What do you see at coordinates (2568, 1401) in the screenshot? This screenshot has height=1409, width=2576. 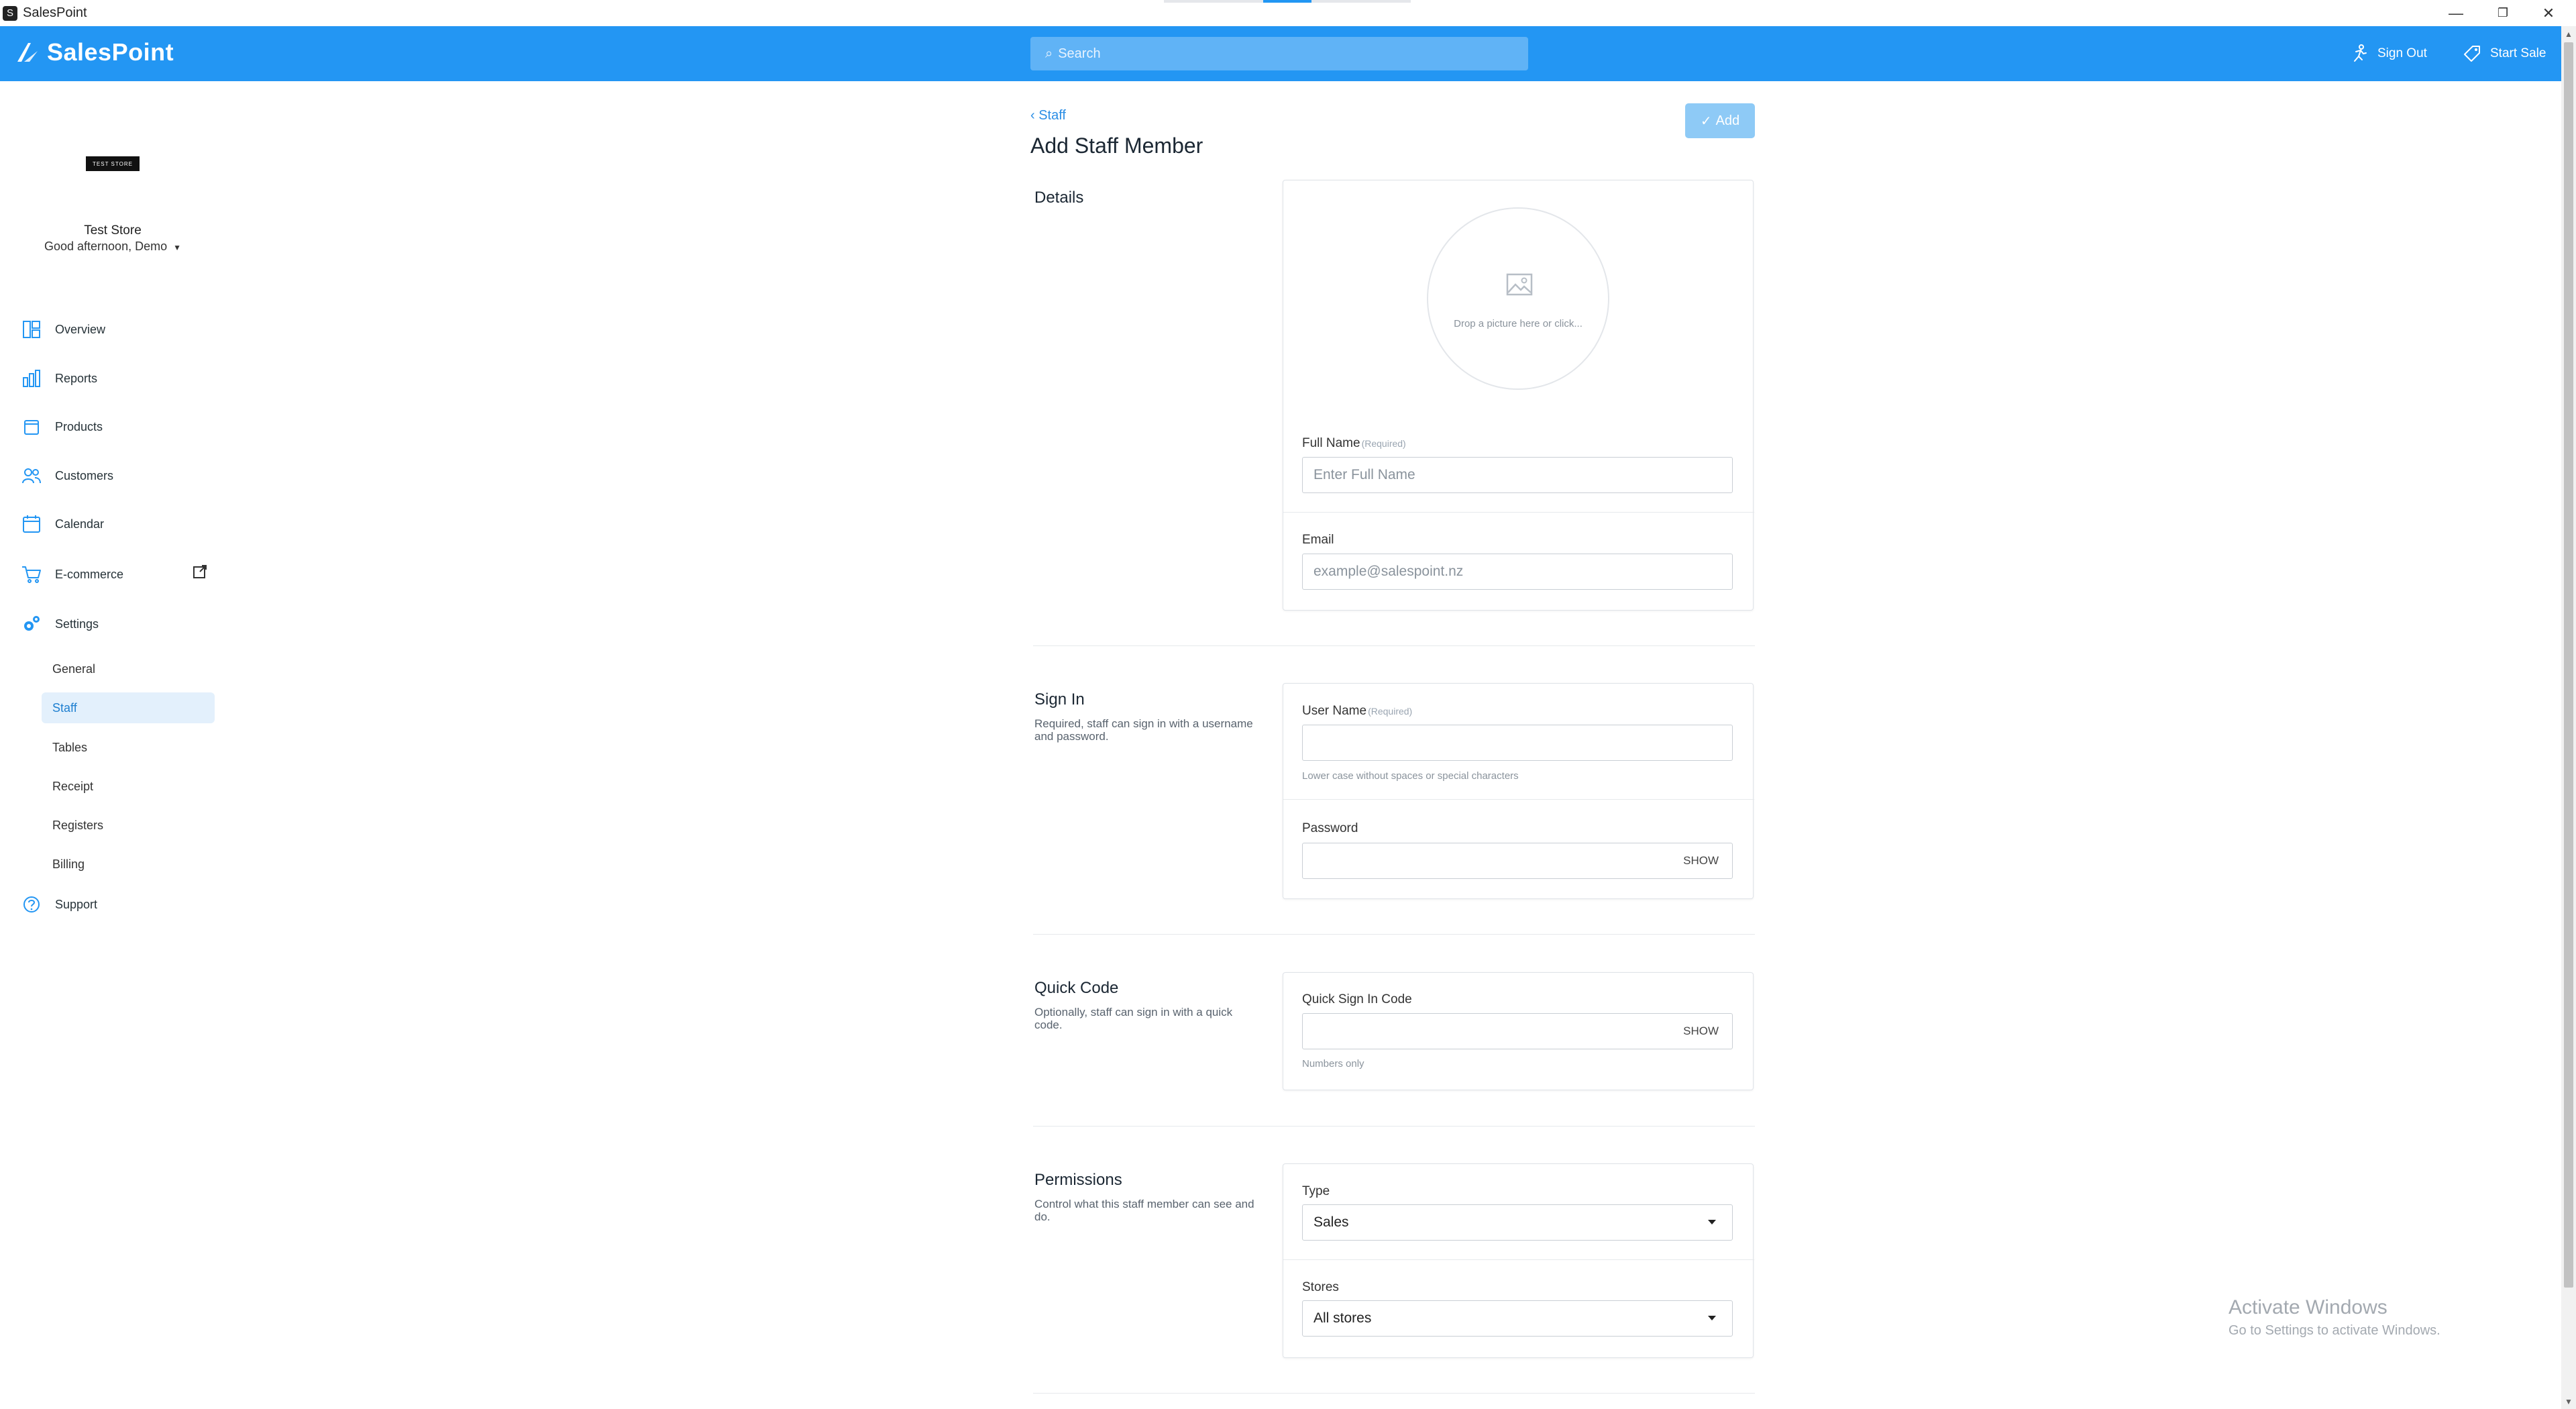 I see `scroll-down-arrow-icon: ▼` at bounding box center [2568, 1401].